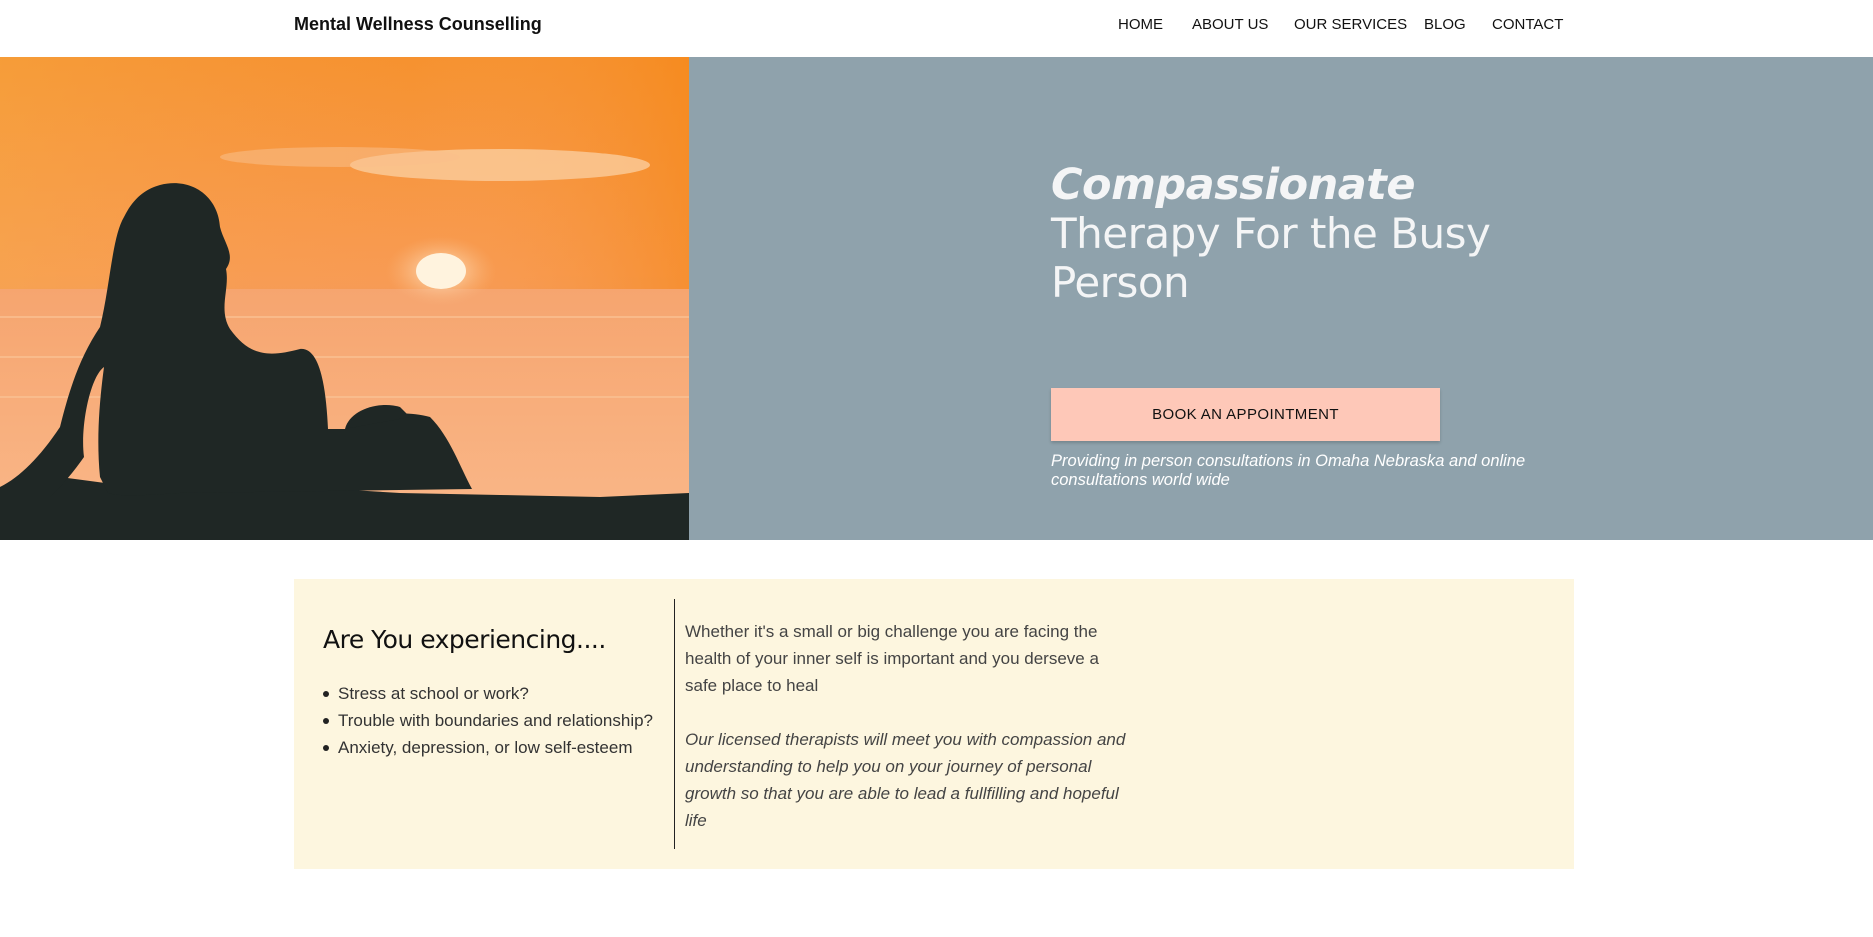 The width and height of the screenshot is (1873, 937). What do you see at coordinates (485, 747) in the screenshot?
I see `list-item-text: Anxiety, depression, or low self-esteem` at bounding box center [485, 747].